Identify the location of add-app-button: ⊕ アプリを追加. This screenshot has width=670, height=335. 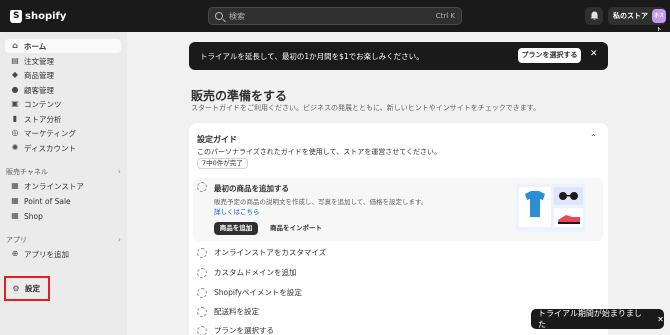
(63, 254).